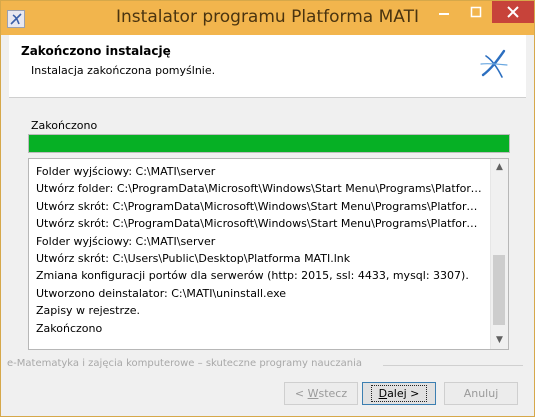  I want to click on minimize-icon, so click(444, 14).